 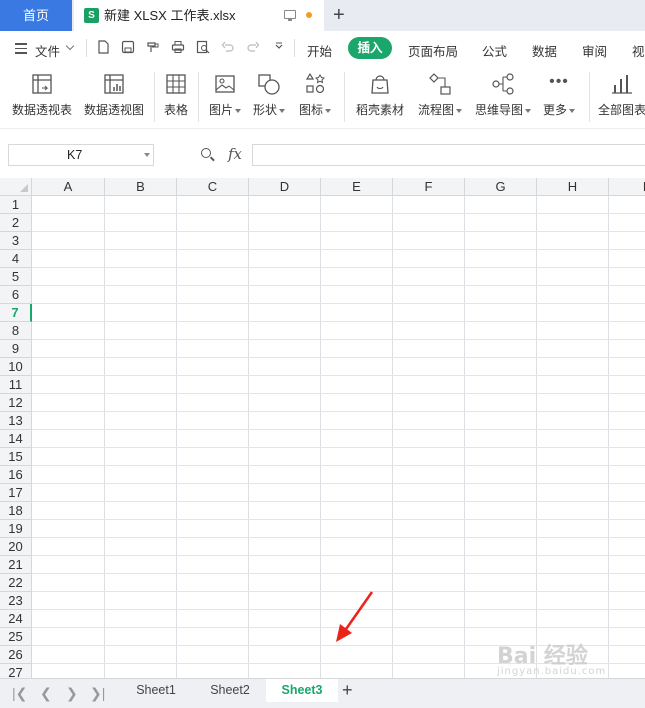 I want to click on file-menu: 文件, so click(x=47, y=50).